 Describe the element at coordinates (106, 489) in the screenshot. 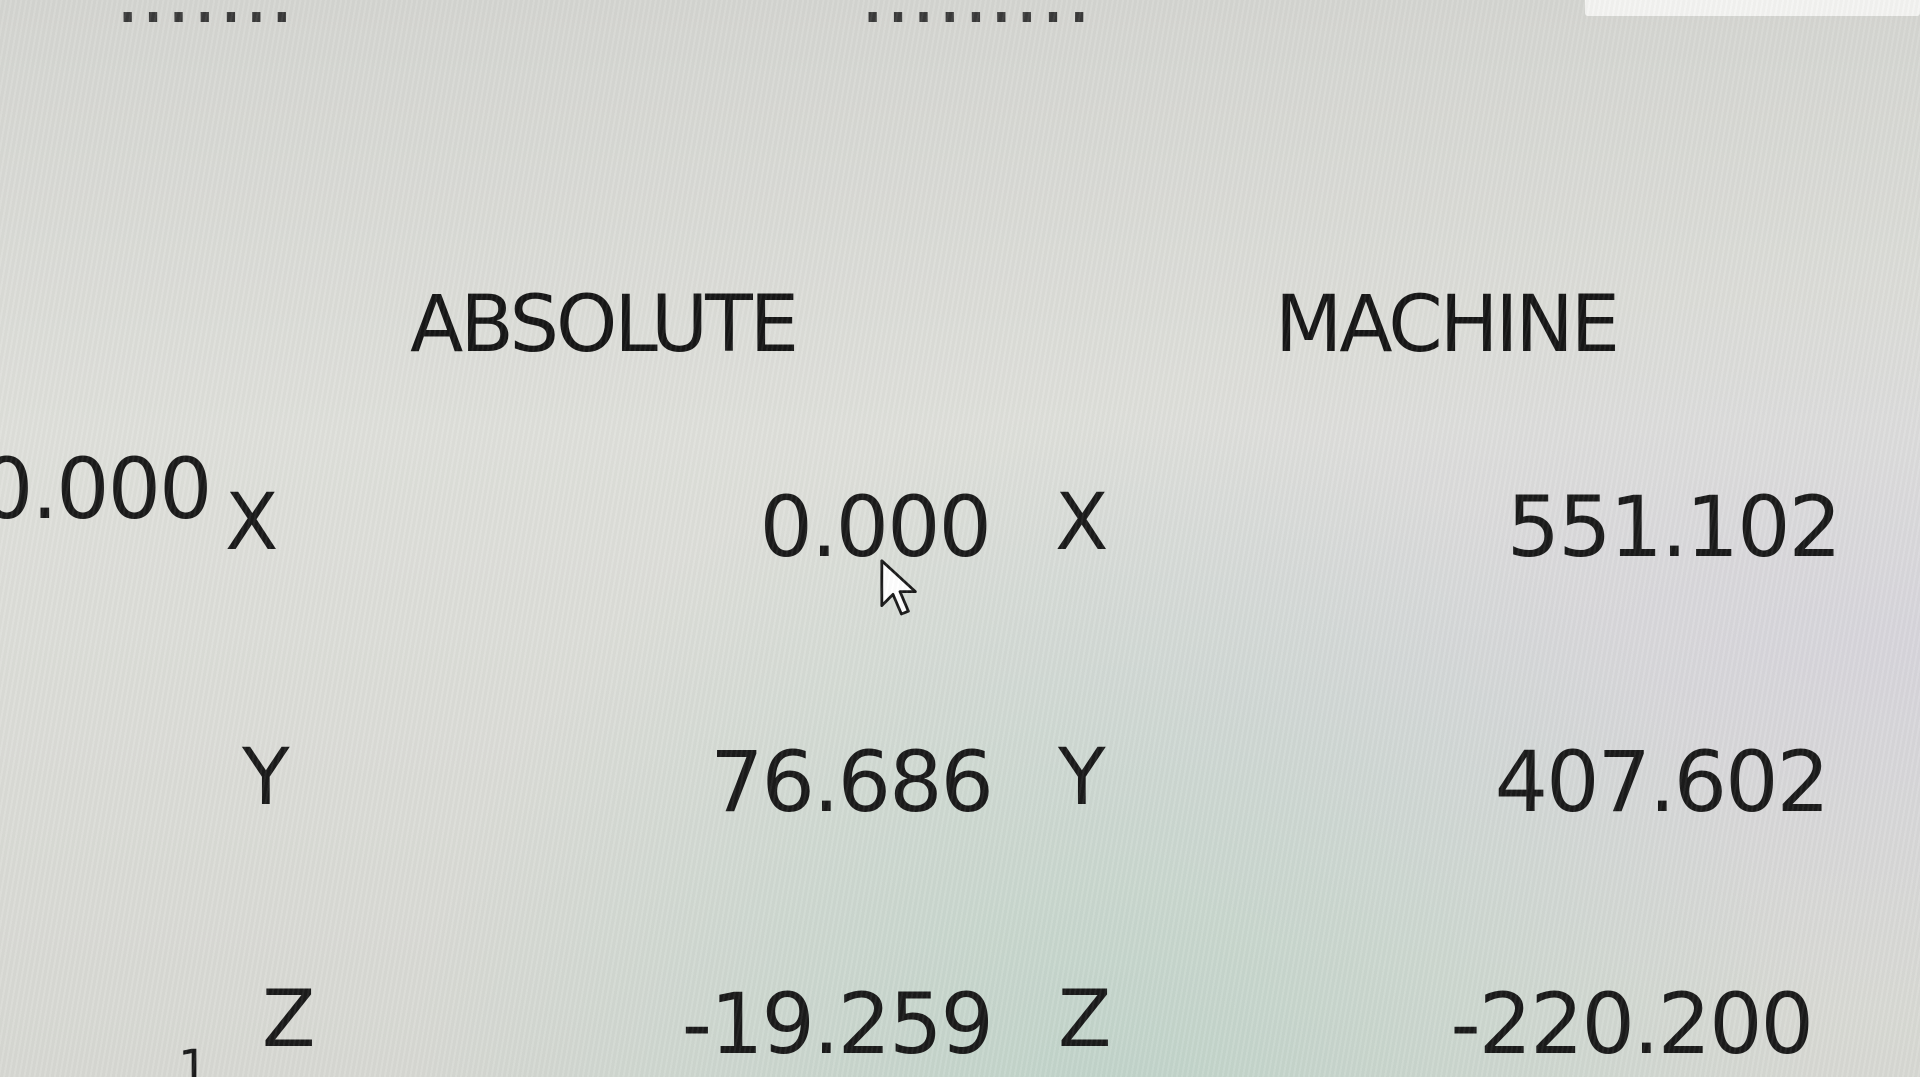

I see `left-partial-value: 0.000` at that location.